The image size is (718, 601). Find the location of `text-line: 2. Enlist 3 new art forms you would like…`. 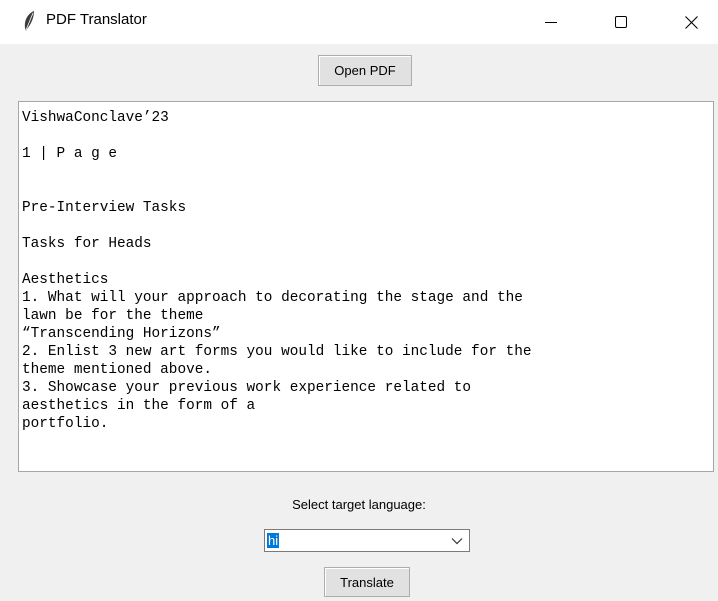

text-line: 2. Enlist 3 new art forms you would like… is located at coordinates (277, 352).